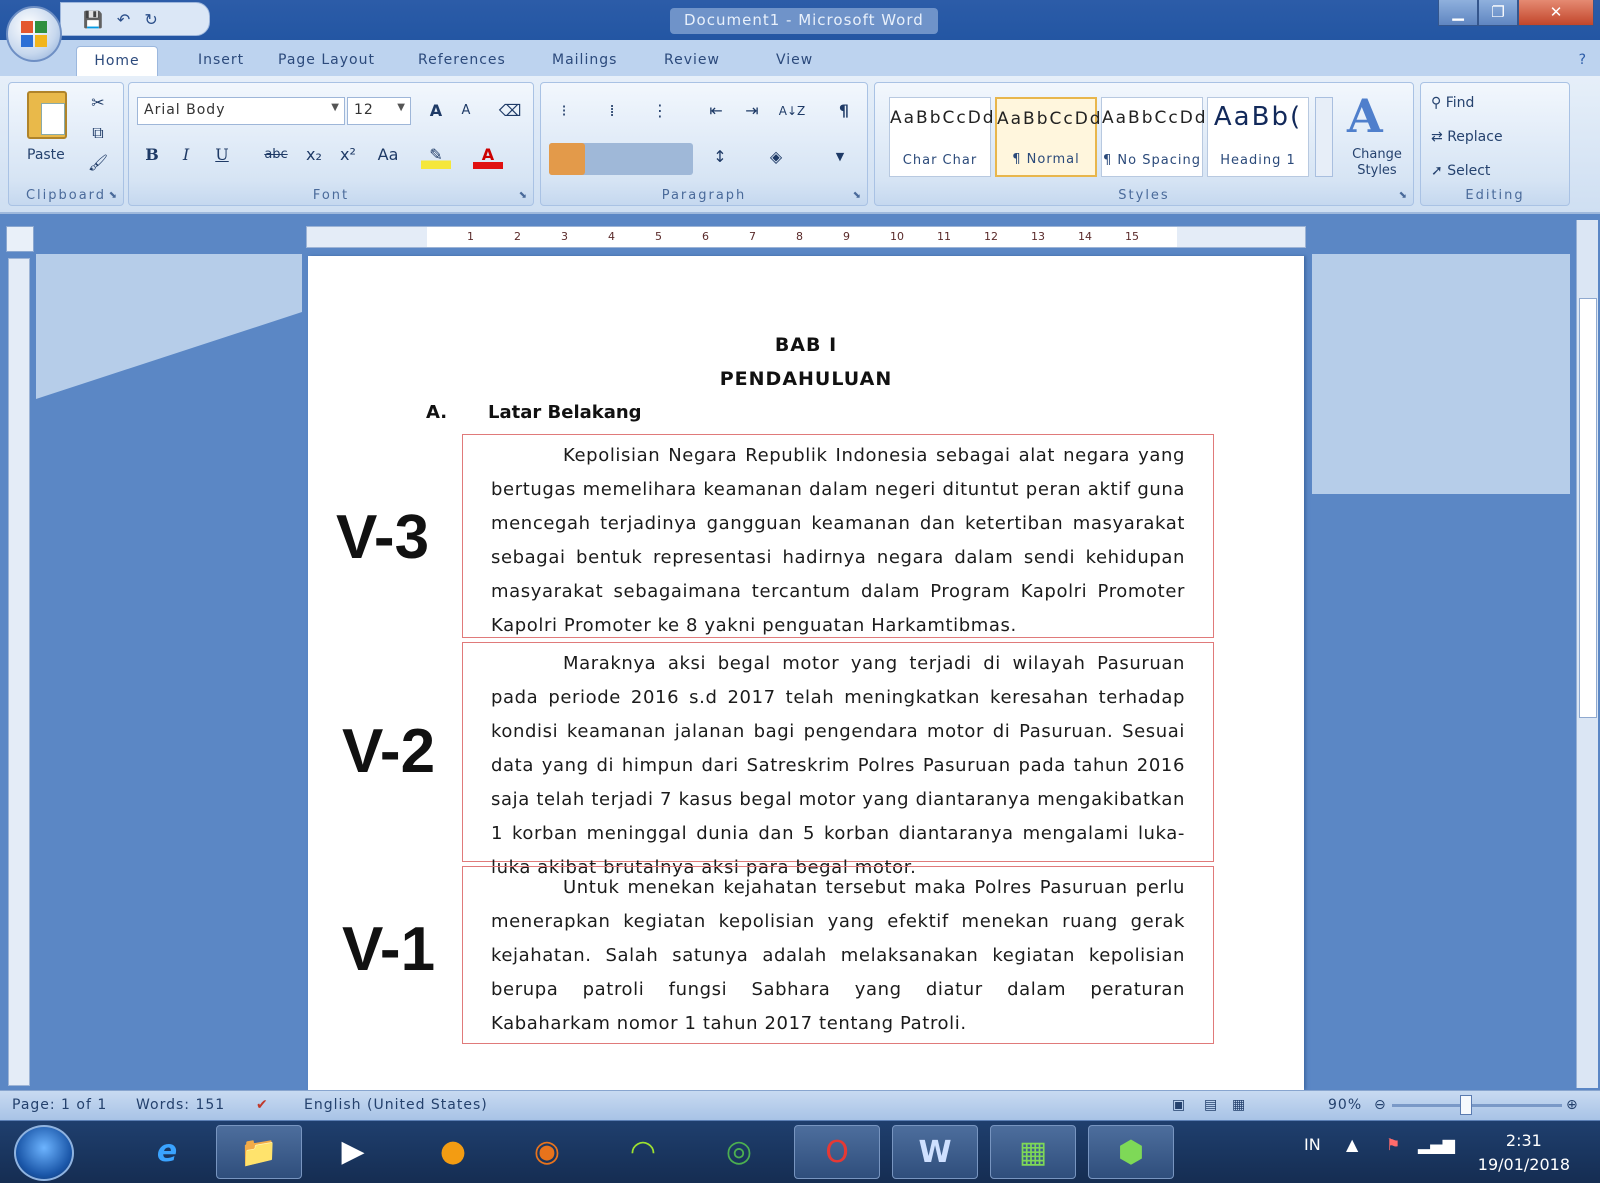  What do you see at coordinates (314, 155) in the screenshot?
I see `subscript-button: x₂` at bounding box center [314, 155].